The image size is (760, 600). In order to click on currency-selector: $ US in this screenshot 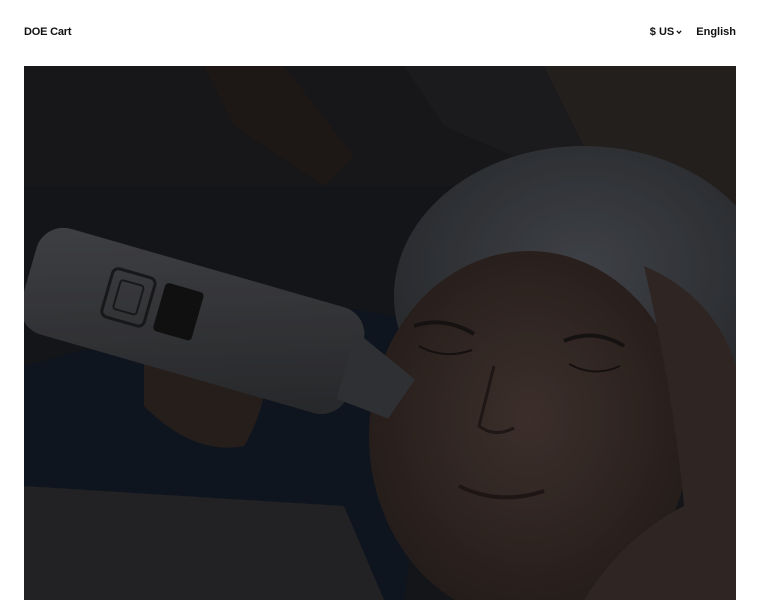, I will do `click(666, 32)`.